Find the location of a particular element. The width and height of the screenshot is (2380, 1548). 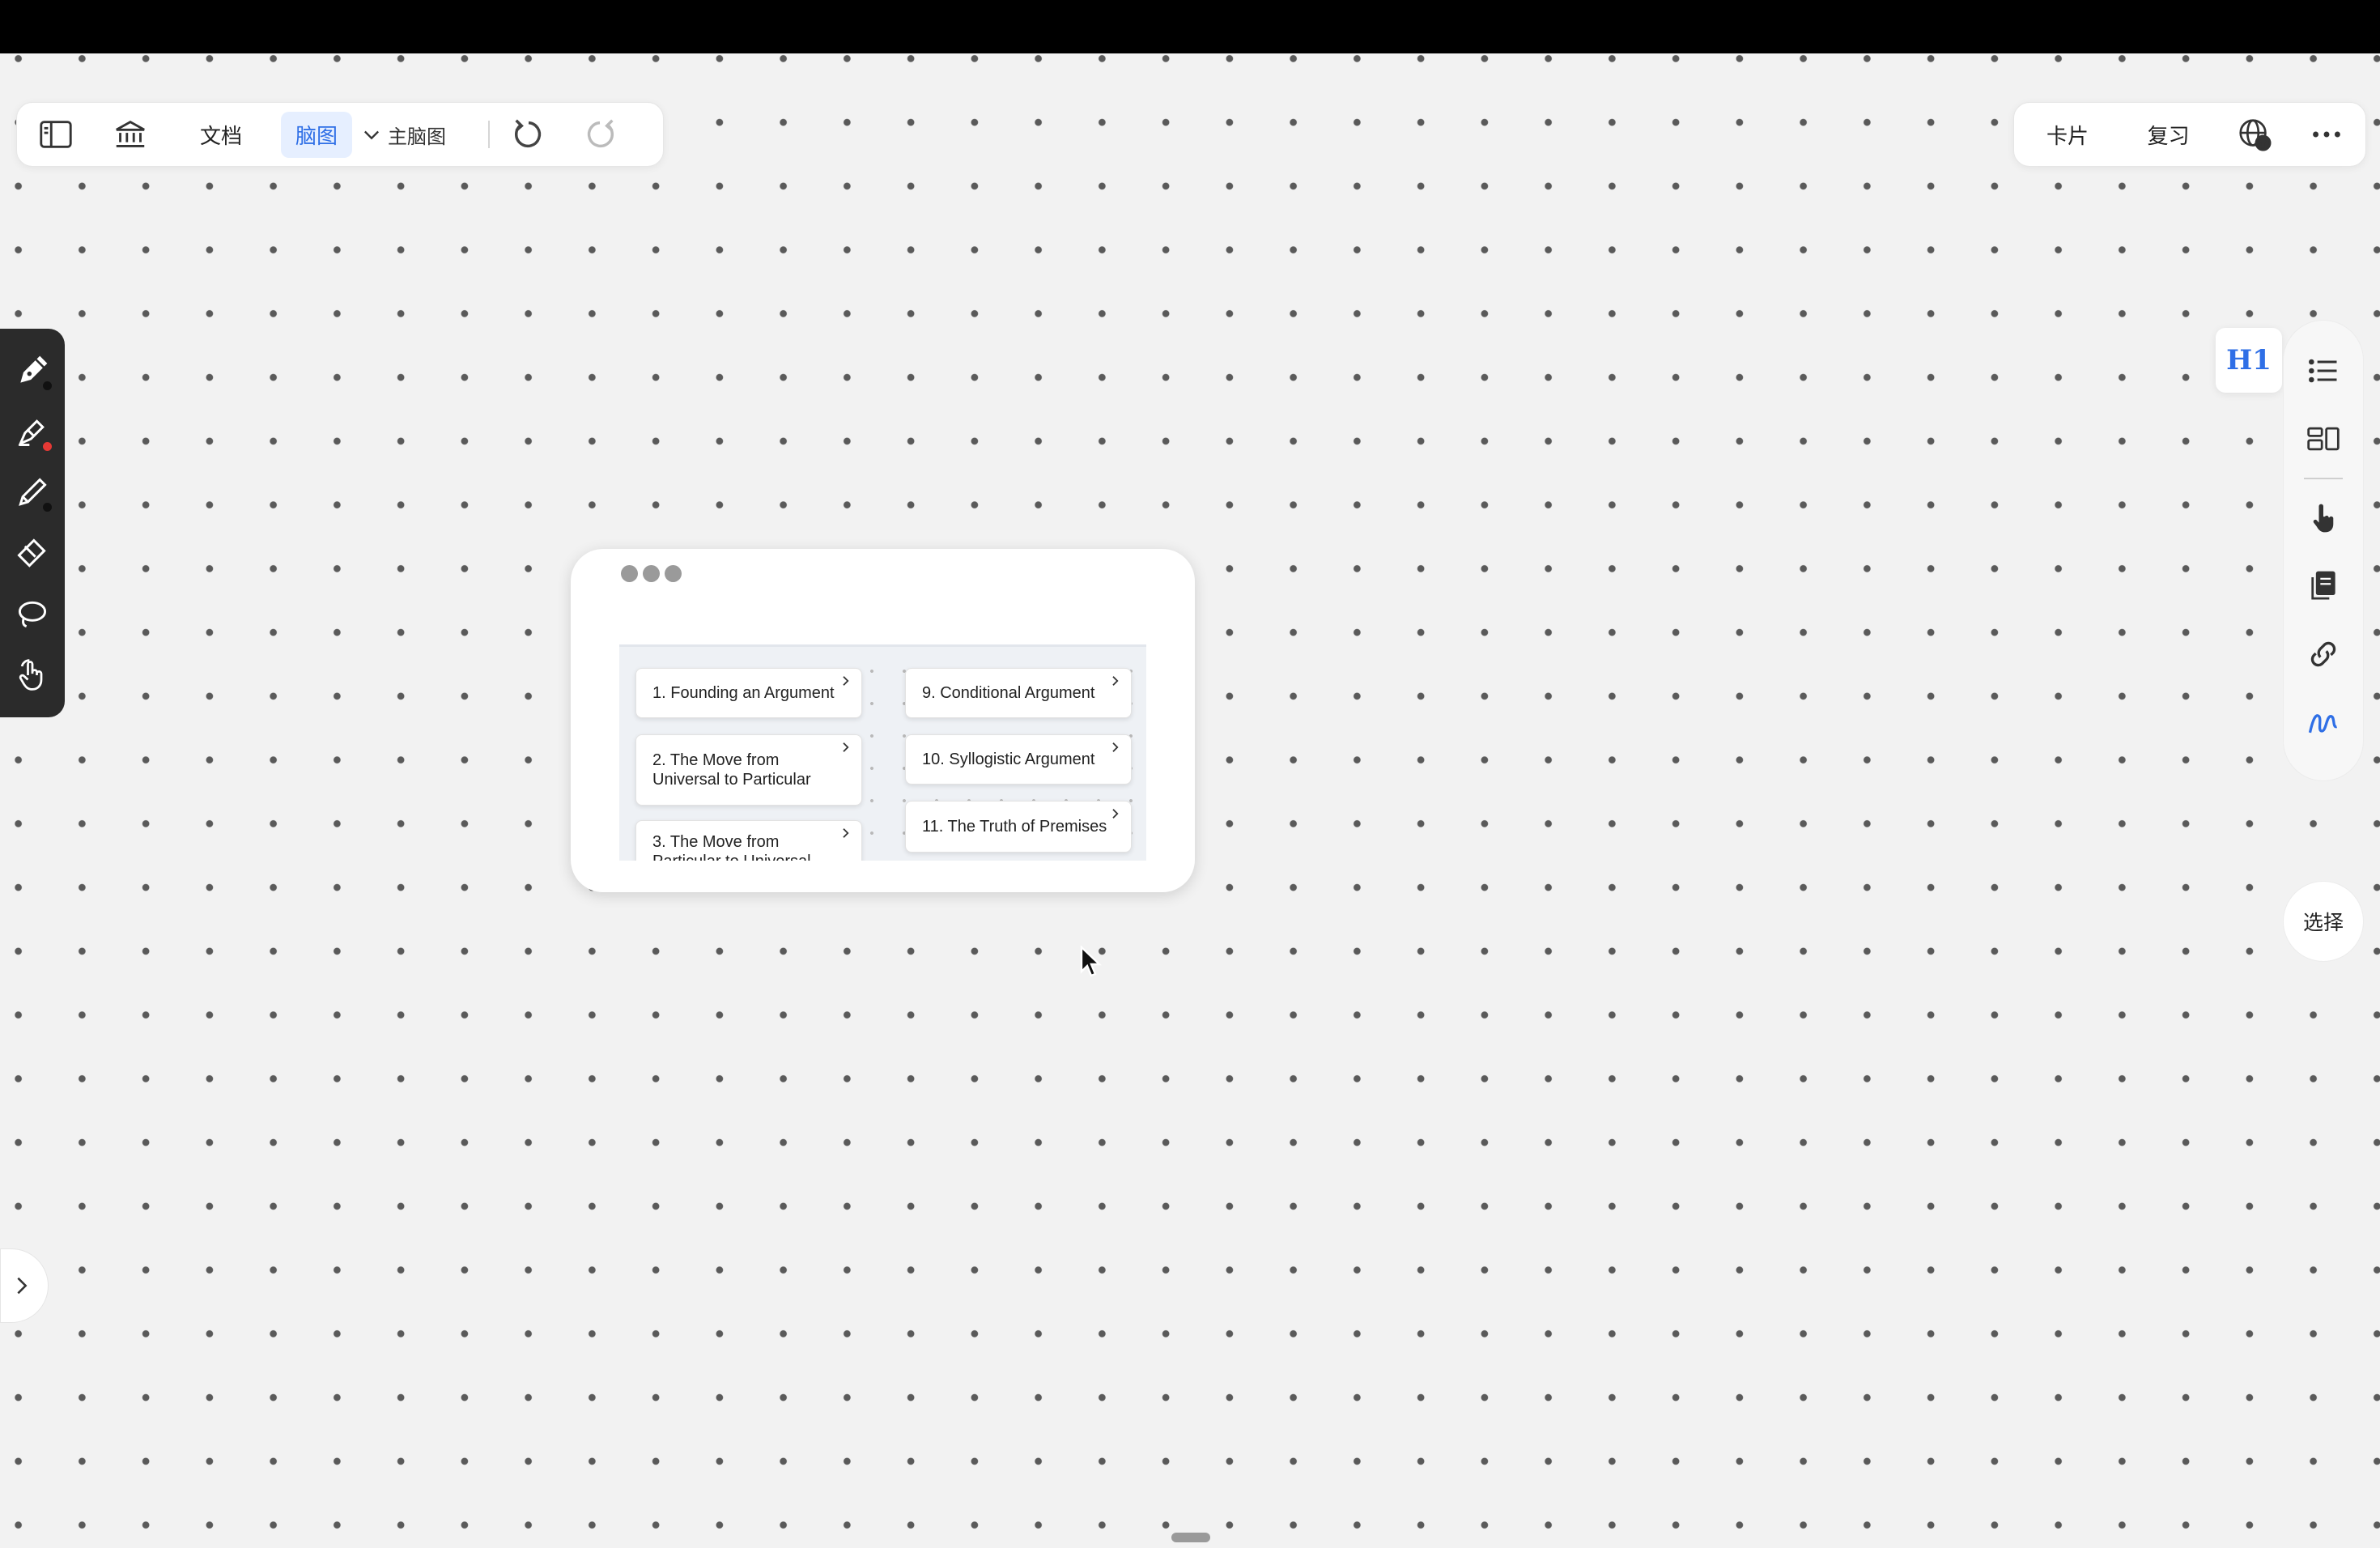

mouse-cursor-icon is located at coordinates (1091, 962).